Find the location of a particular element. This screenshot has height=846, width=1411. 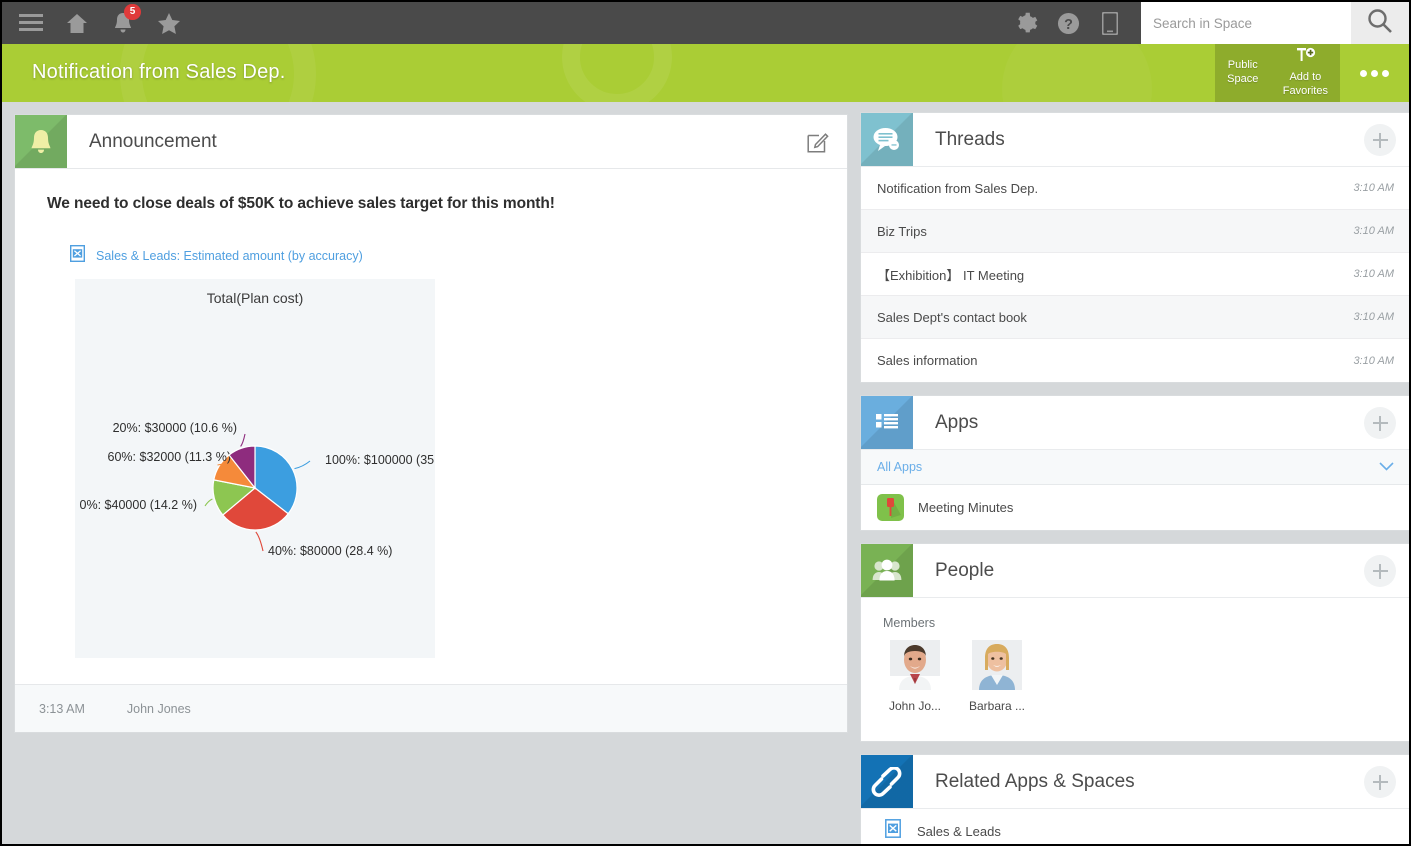

search-container is located at coordinates (1275, 23).